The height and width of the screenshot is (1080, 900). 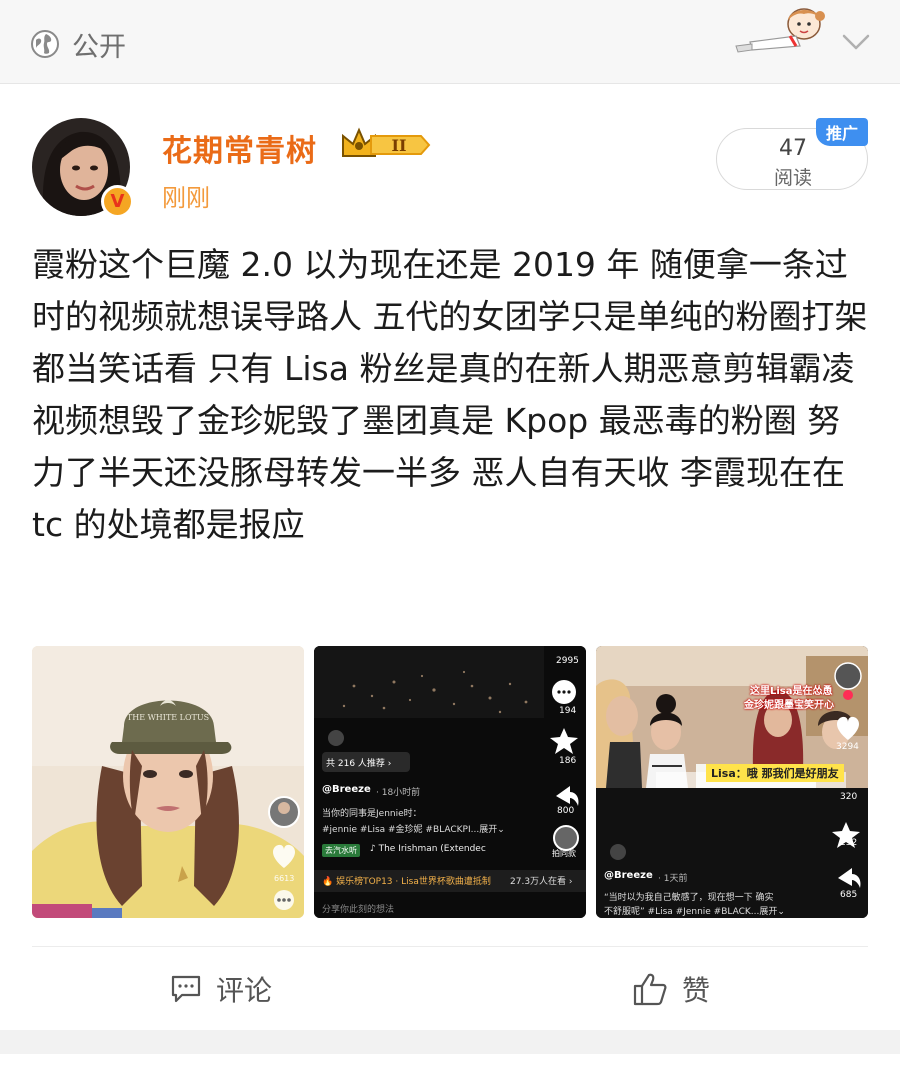 I want to click on media-thumbnail-1: THE WHITE LOTUS 6613, so click(x=168, y=782).